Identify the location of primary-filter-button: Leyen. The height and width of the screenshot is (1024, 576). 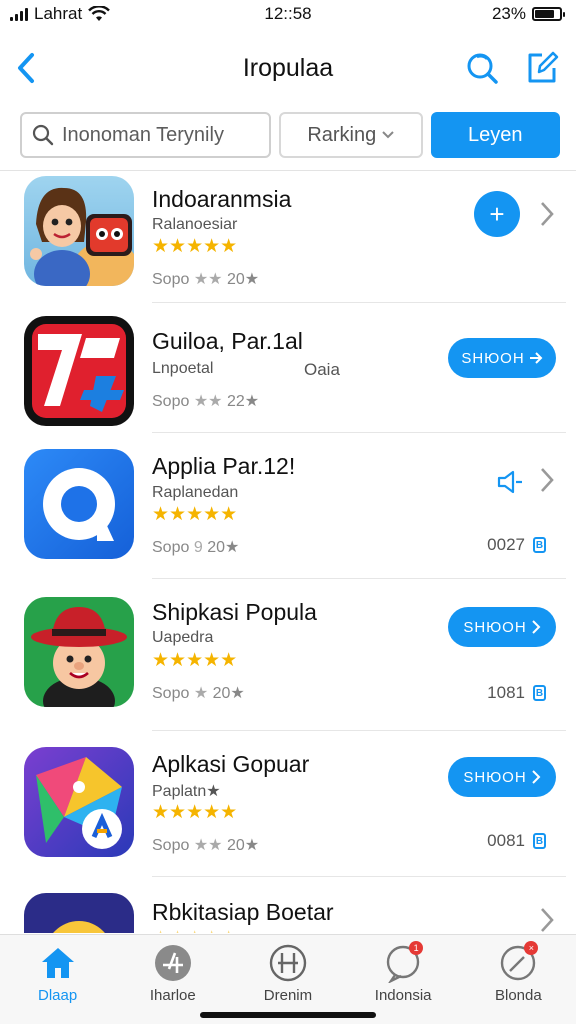
(495, 135).